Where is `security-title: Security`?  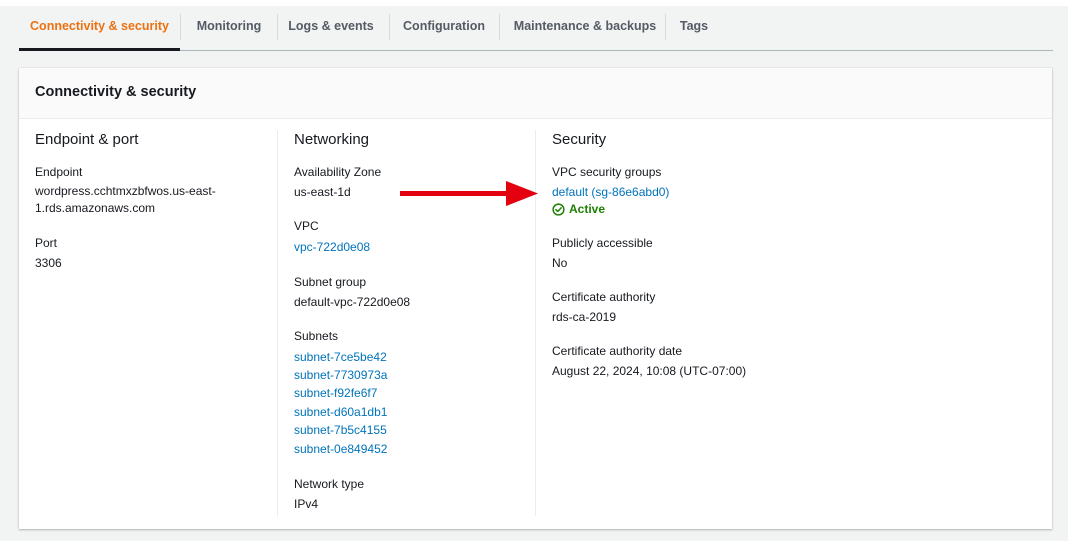
security-title: Security is located at coordinates (579, 139).